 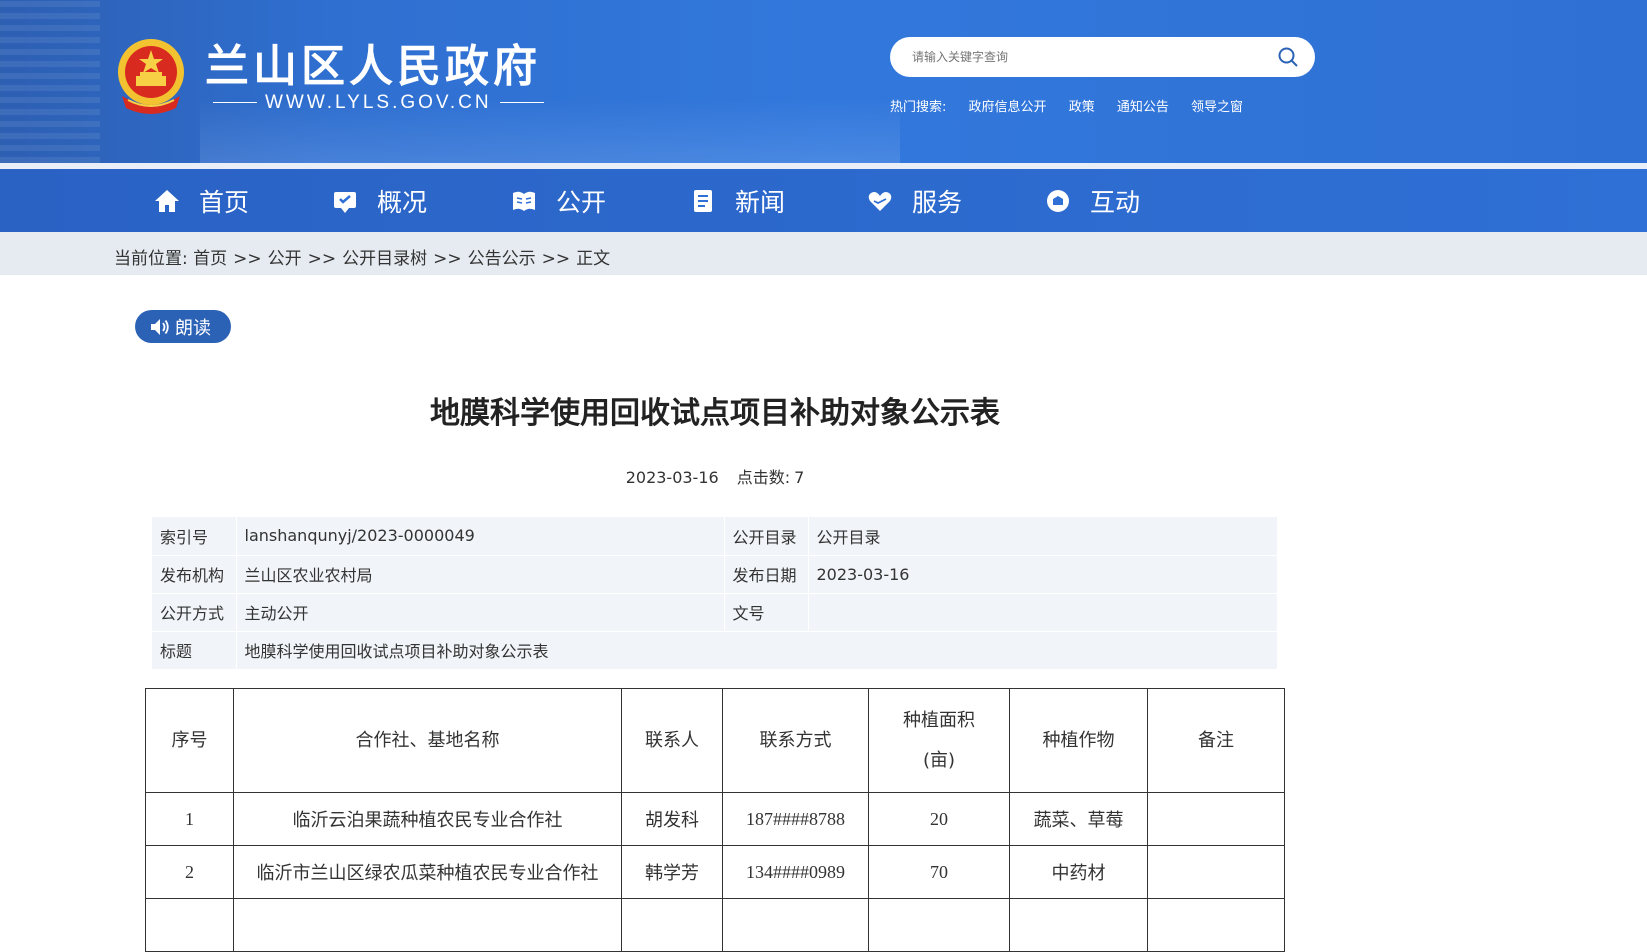 I want to click on cell-name: 临沂云泊果蔬种植农民专业合作社, so click(x=427, y=819).